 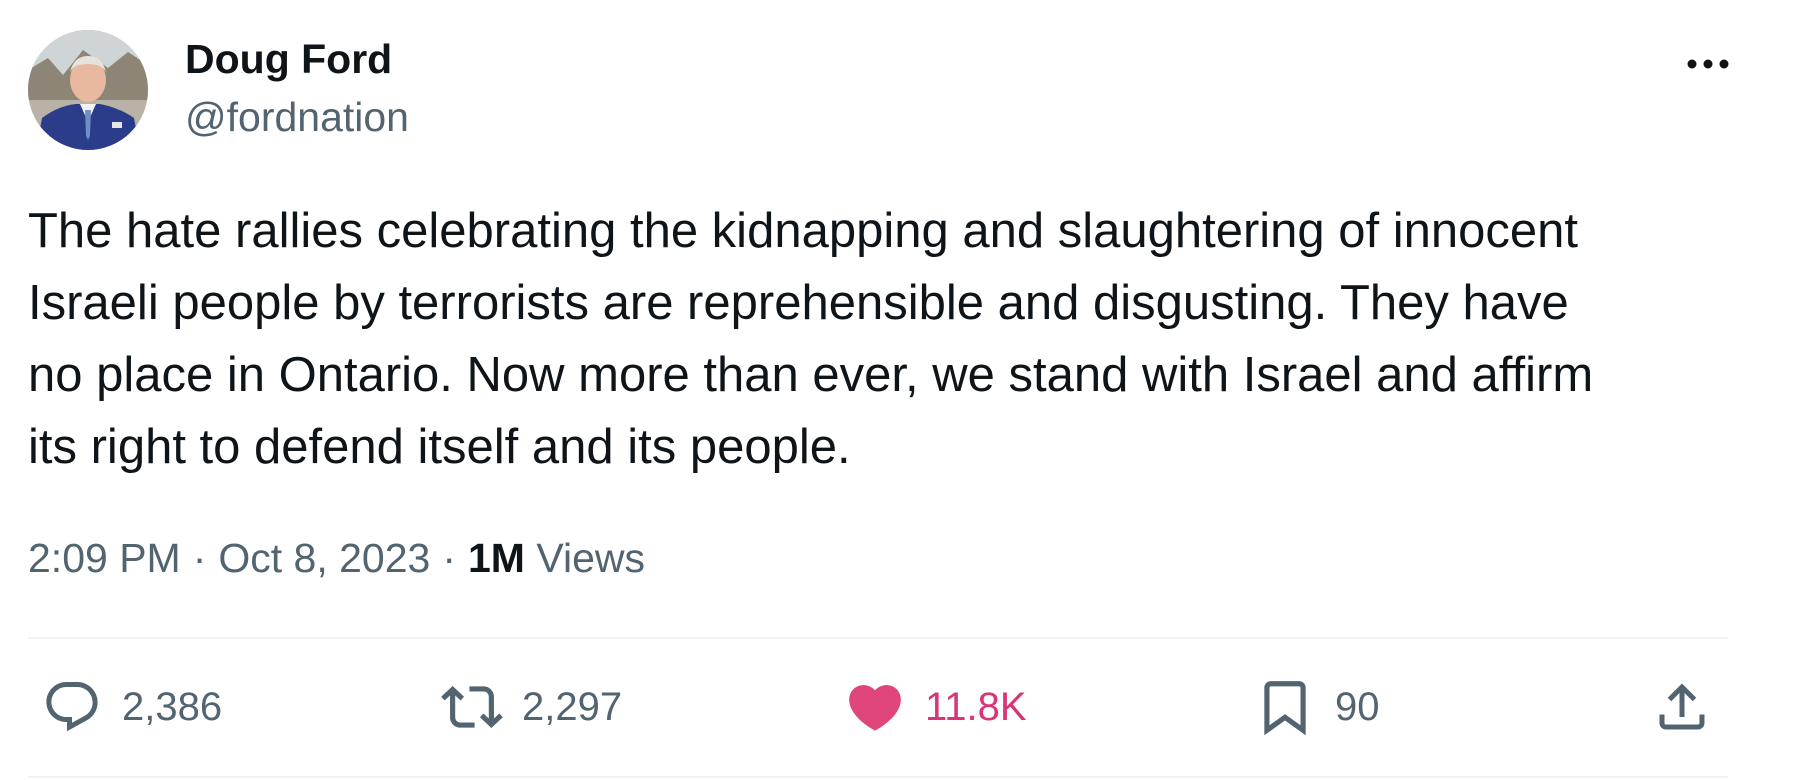 I want to click on bookmark-count: 90, so click(x=1357, y=706).